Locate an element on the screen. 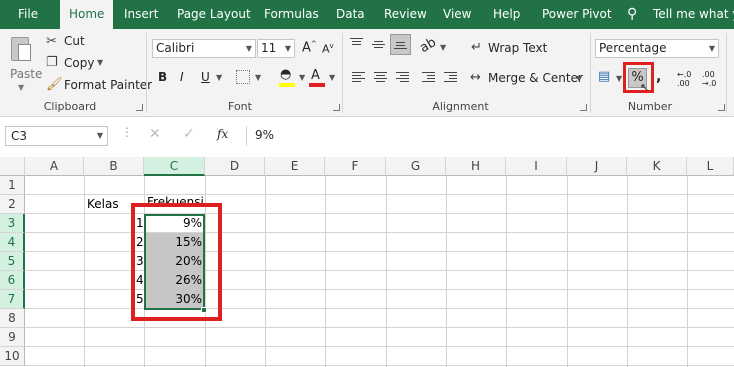  formula-content: 9% is located at coordinates (265, 135).